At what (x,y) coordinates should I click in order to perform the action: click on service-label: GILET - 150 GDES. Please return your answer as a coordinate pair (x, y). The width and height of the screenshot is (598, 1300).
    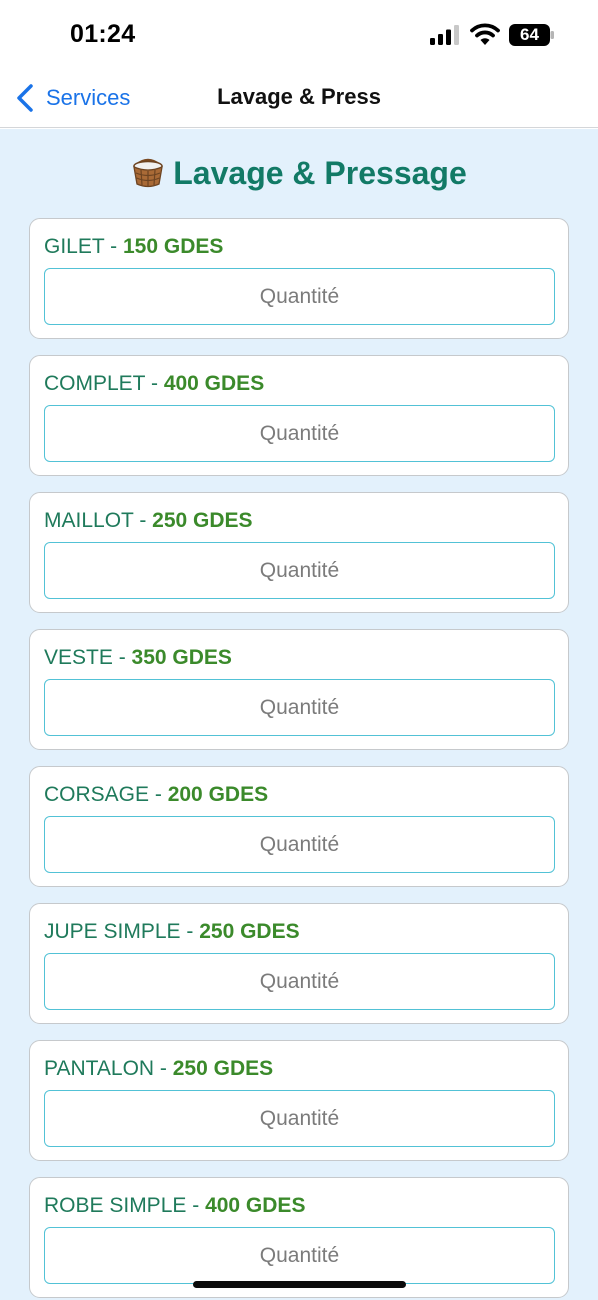
    Looking at the image, I should click on (133, 247).